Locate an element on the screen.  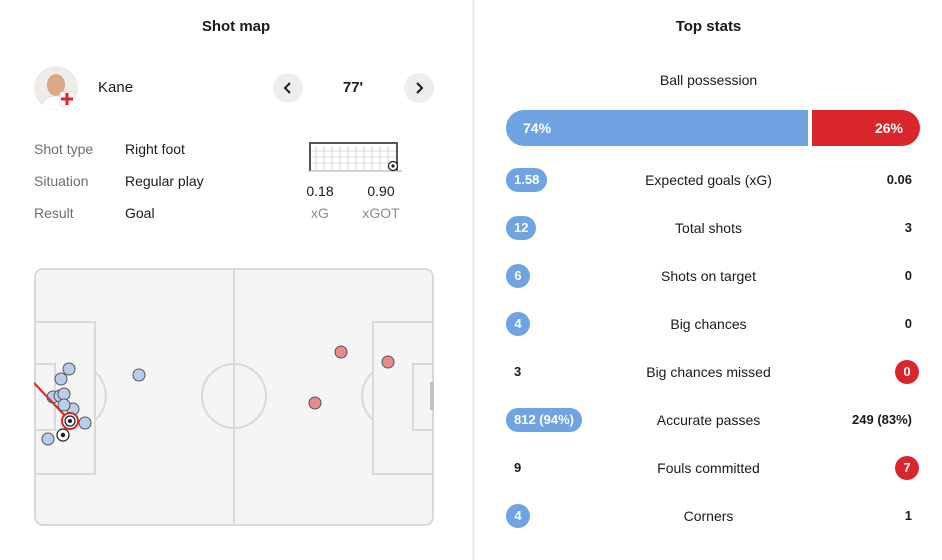
situation-value: Regular play is located at coordinates (164, 181).